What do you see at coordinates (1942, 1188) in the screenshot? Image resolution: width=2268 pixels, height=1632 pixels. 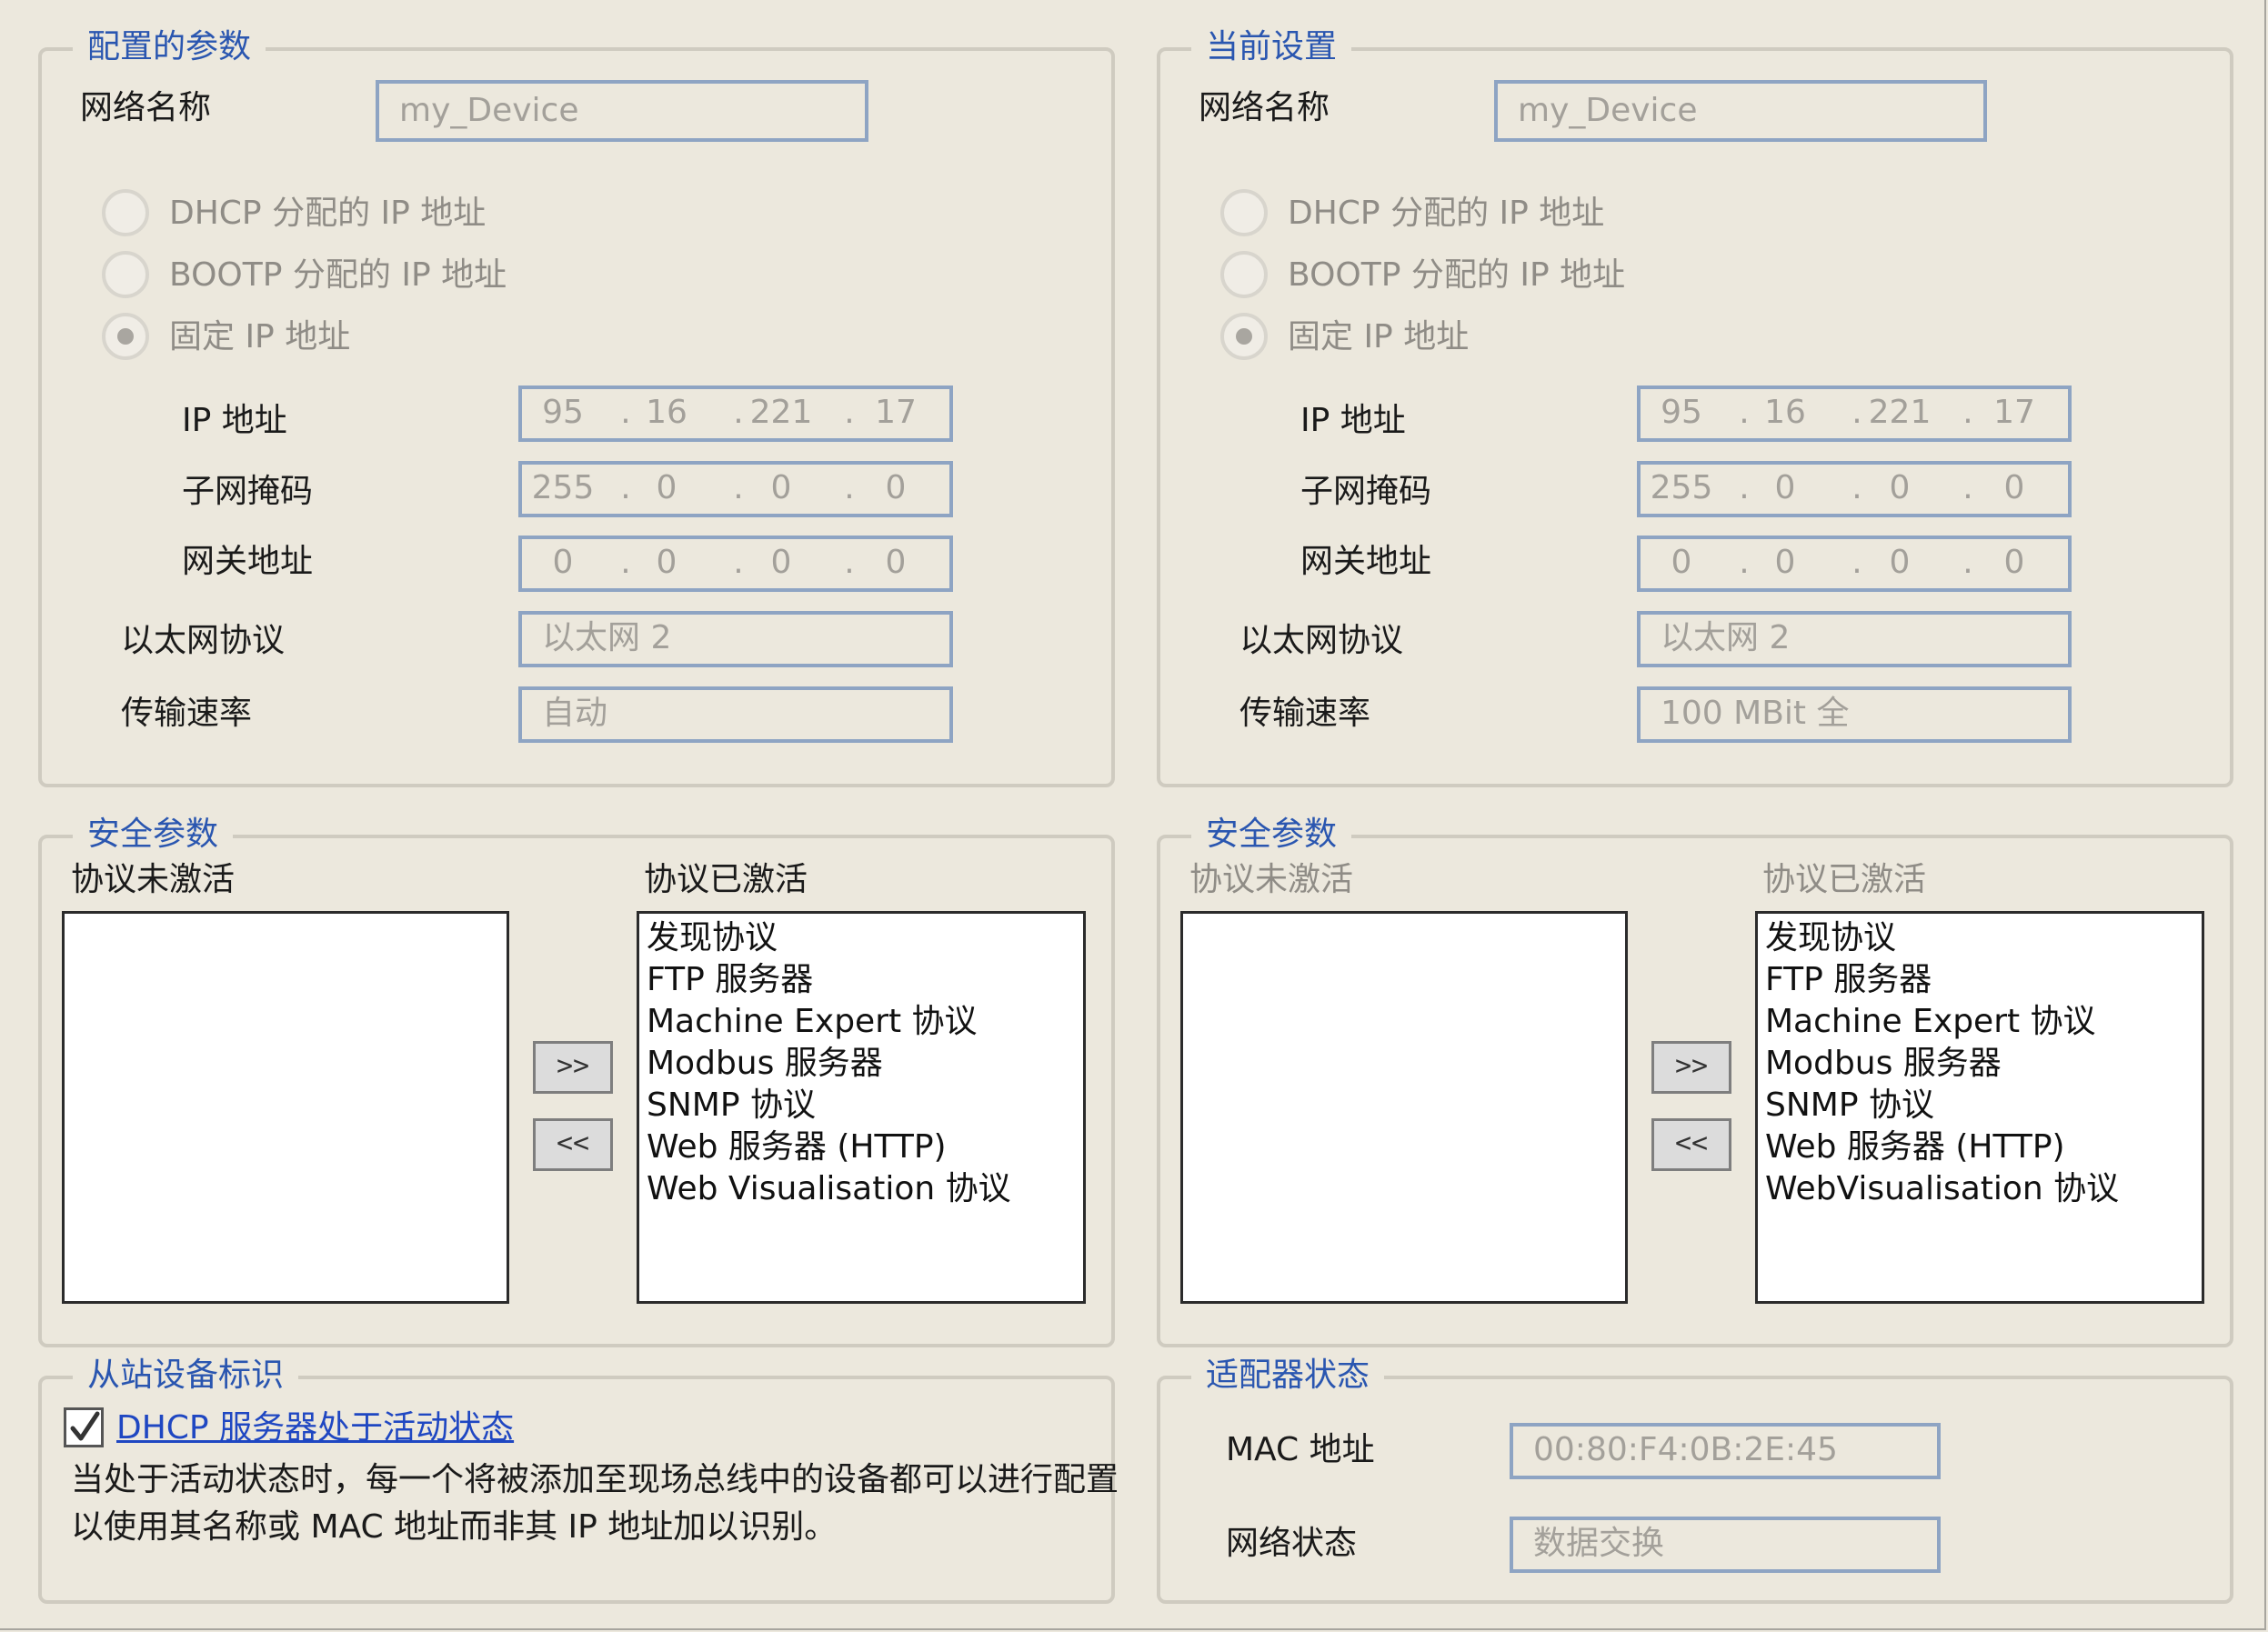 I see `list-item: WebVisualisation 协议` at bounding box center [1942, 1188].